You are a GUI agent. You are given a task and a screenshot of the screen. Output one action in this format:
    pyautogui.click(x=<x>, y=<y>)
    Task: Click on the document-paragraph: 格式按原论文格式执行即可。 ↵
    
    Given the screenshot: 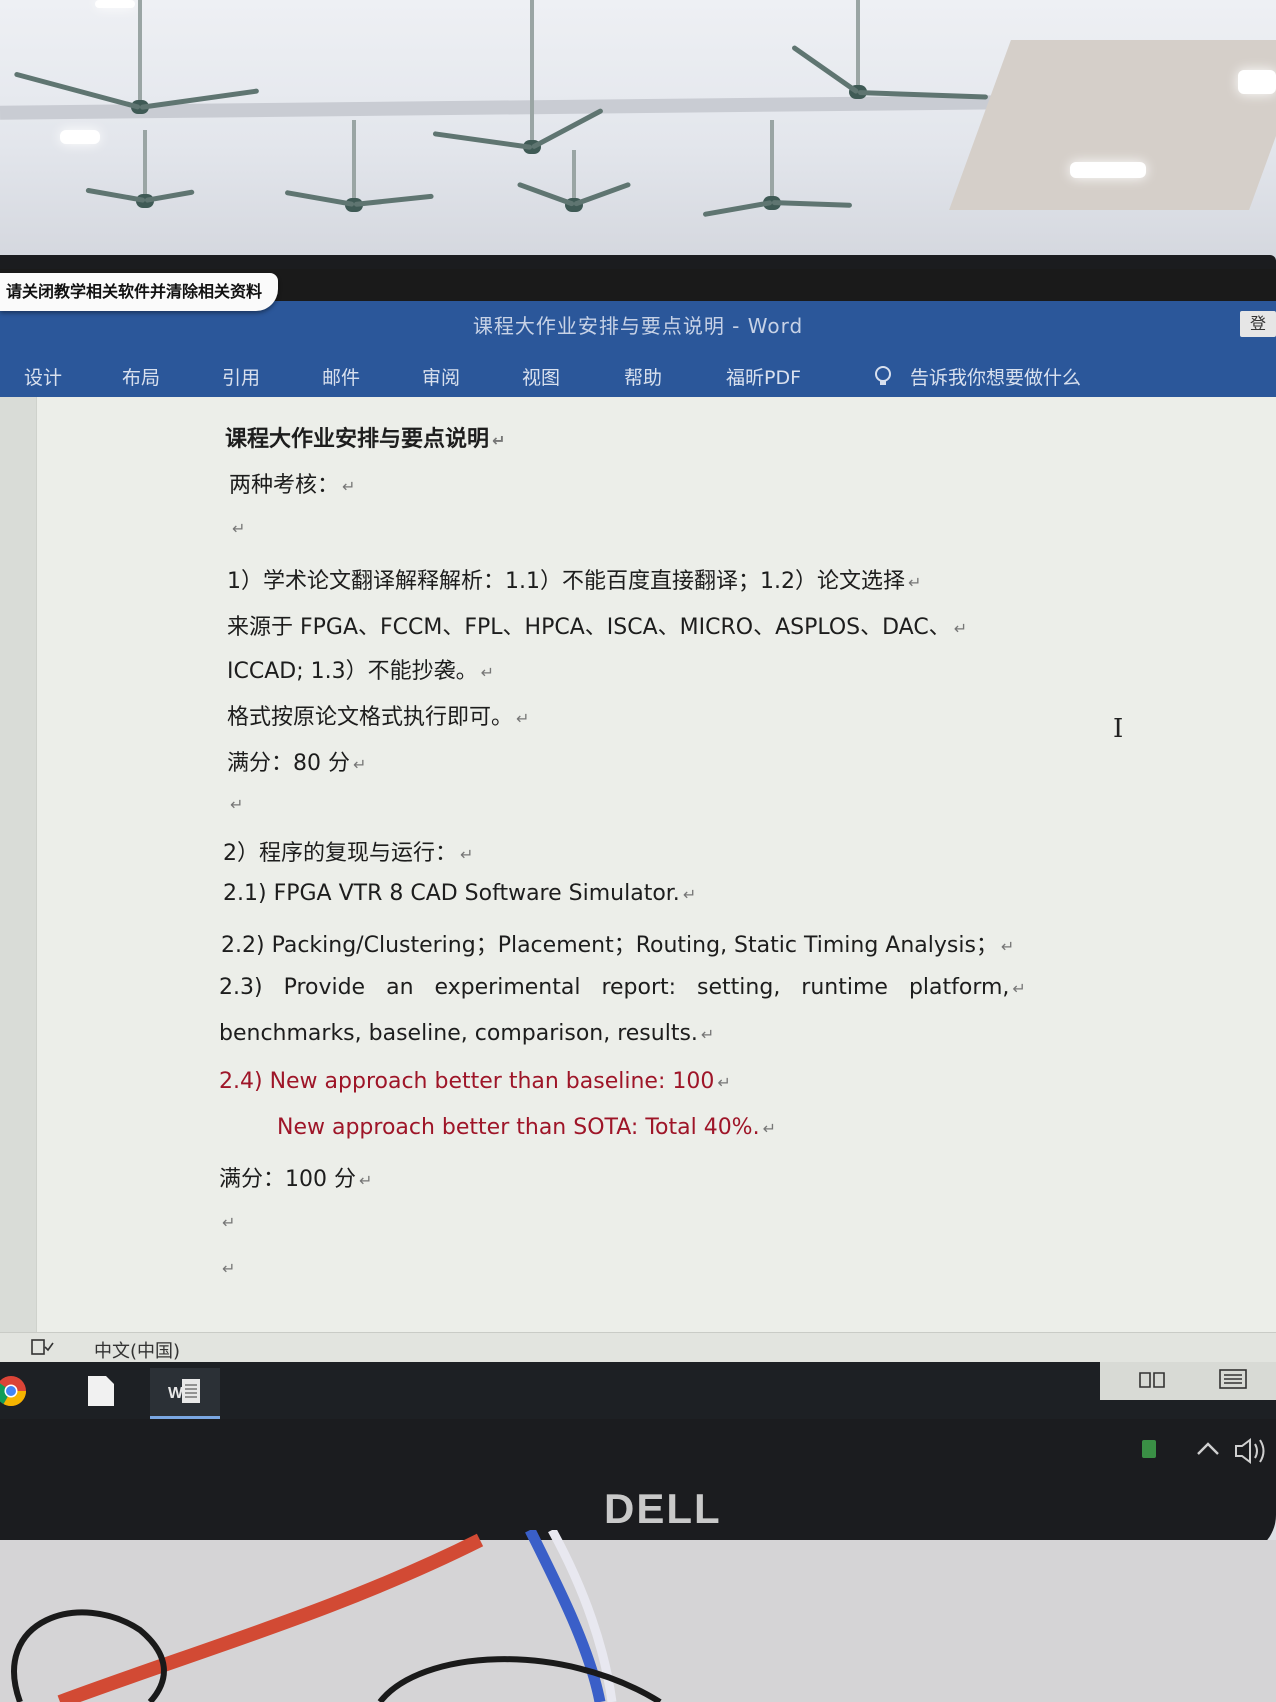 What is the action you would take?
    pyautogui.click(x=378, y=715)
    